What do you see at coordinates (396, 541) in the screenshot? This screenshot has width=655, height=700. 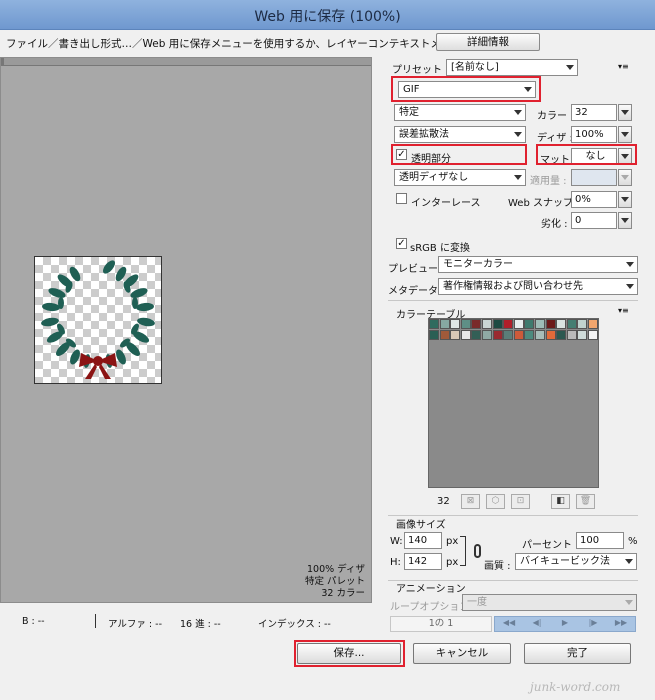 I see `width-label: W:` at bounding box center [396, 541].